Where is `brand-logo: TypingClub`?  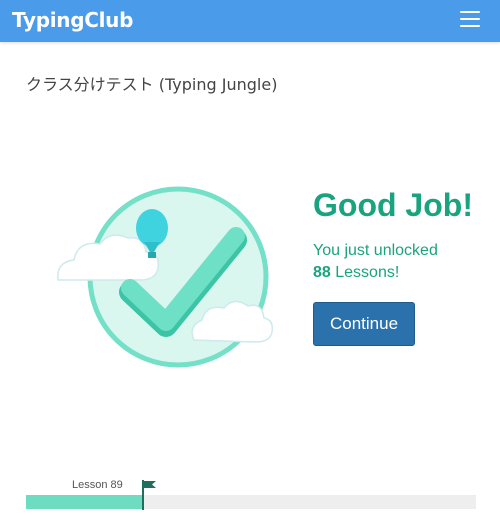
brand-logo: TypingClub is located at coordinates (72, 20).